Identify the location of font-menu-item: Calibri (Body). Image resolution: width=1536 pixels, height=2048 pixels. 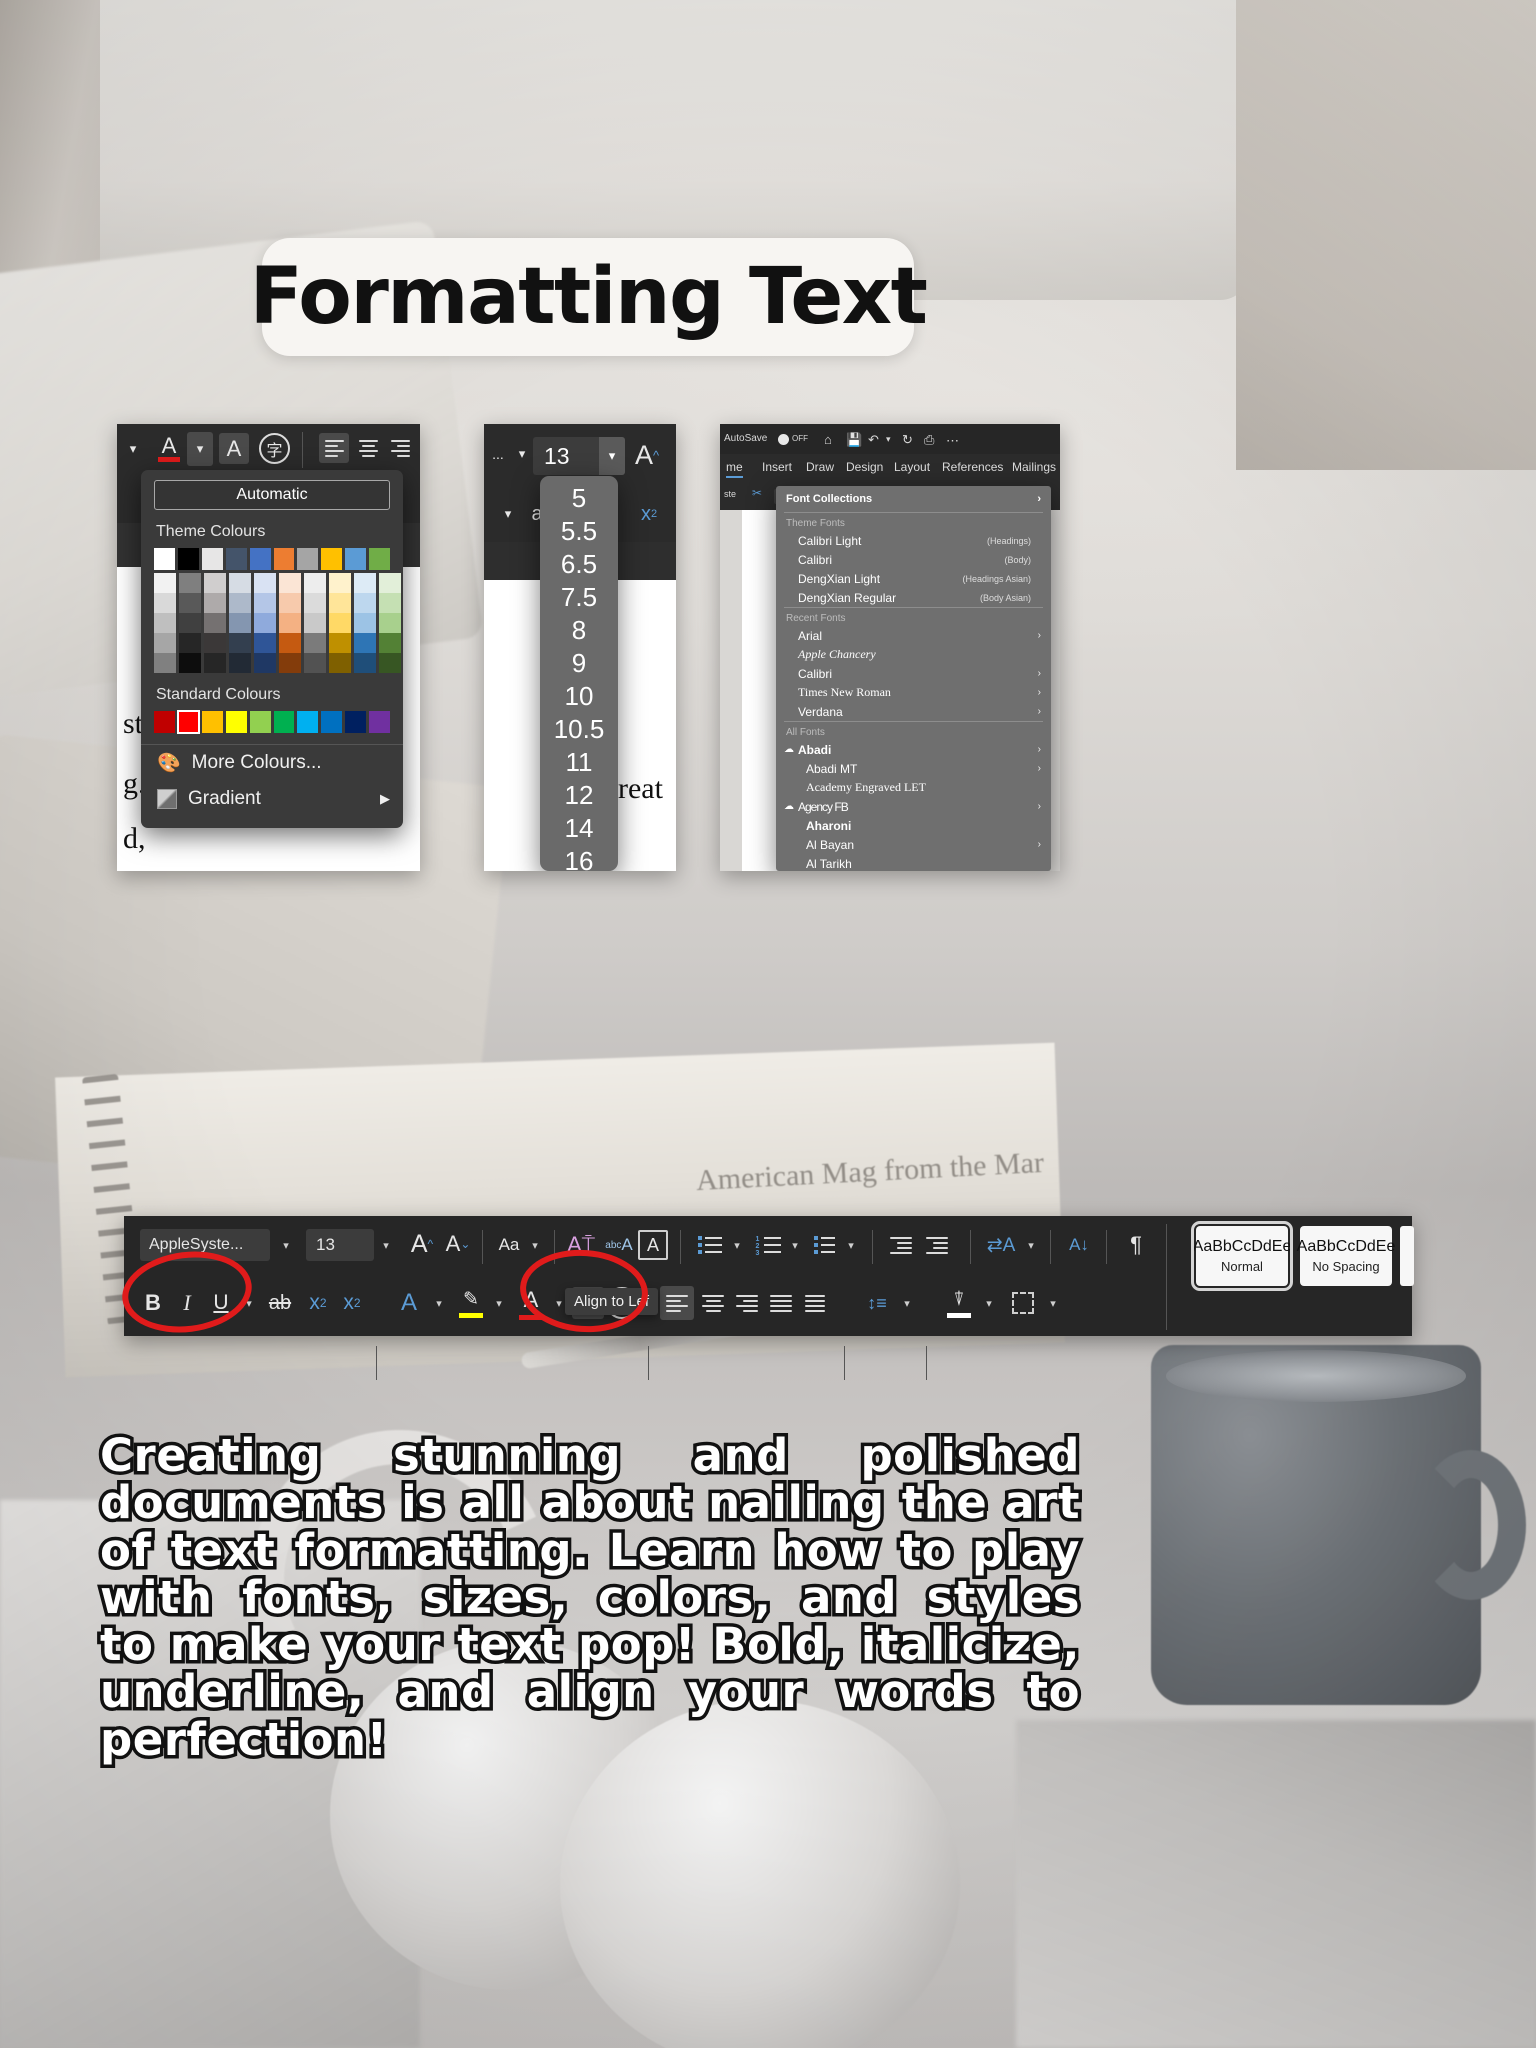
(913, 559).